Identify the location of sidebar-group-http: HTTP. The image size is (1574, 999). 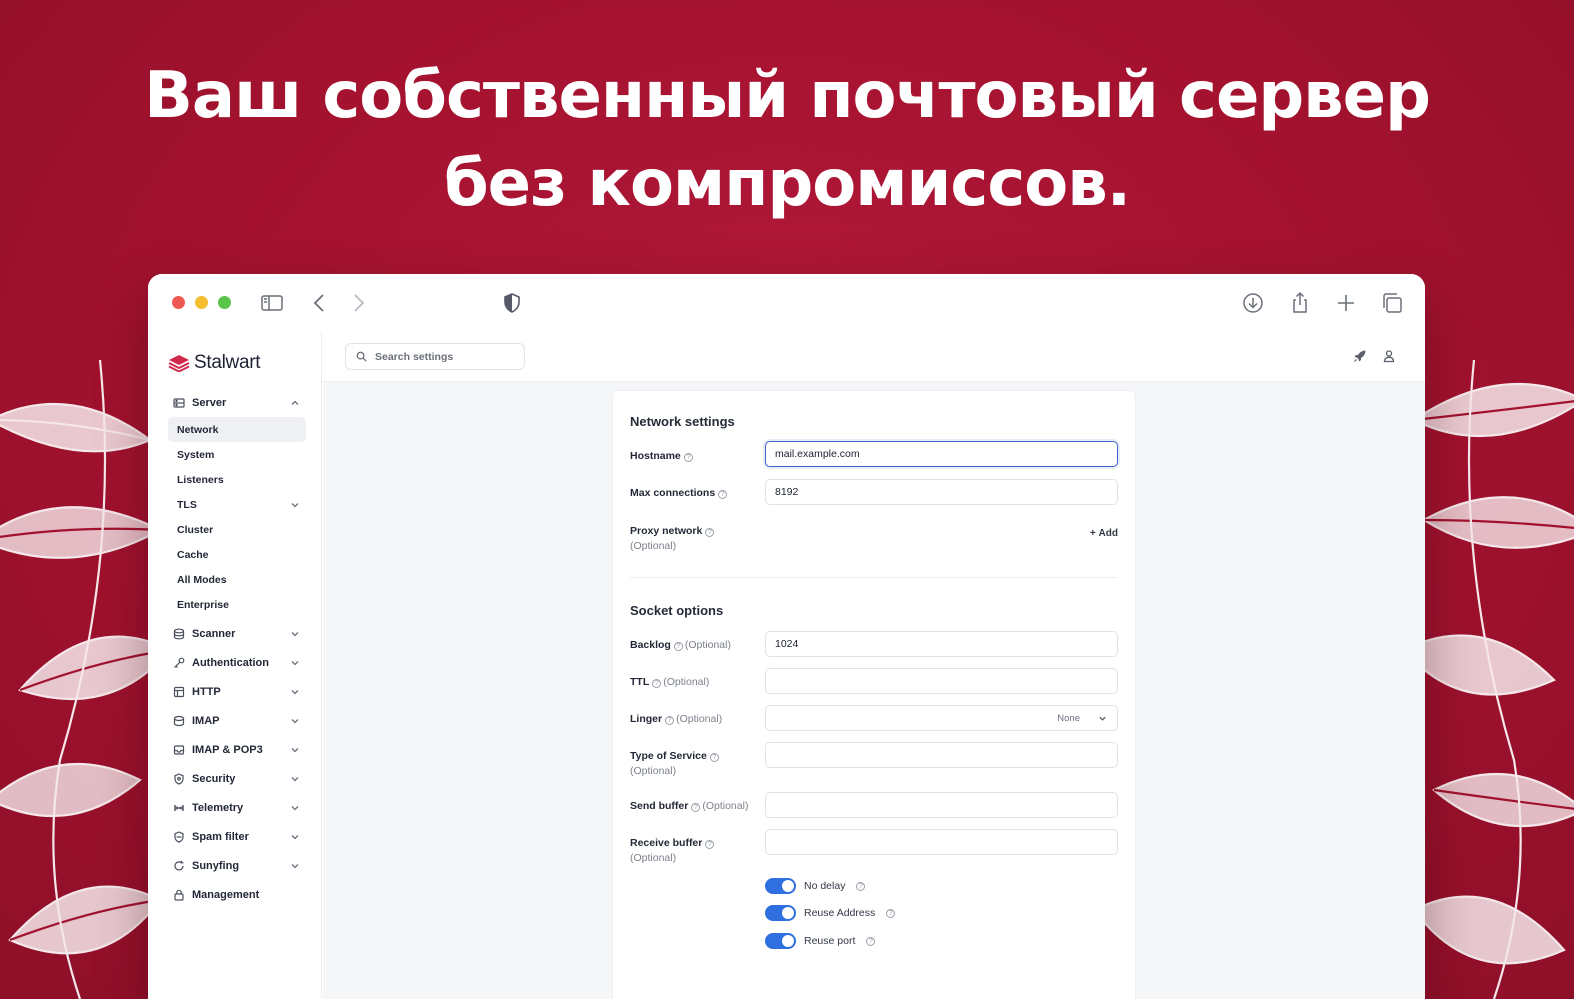
(237, 691).